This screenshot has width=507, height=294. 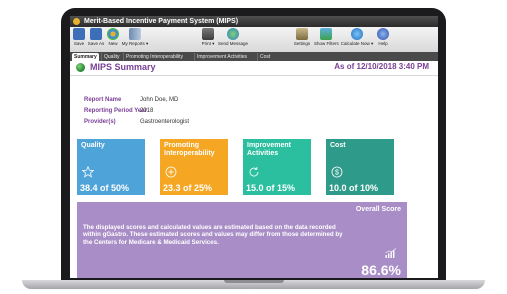 I want to click on cost-tile: Cost $ 10.0 of 10%, so click(x=360, y=167).